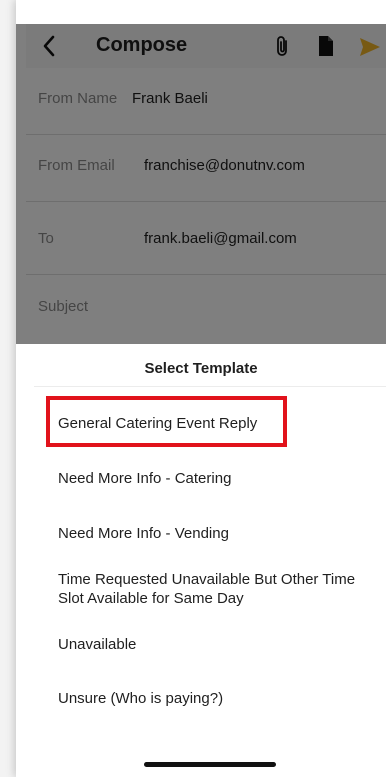 The image size is (386, 777). What do you see at coordinates (218, 644) in the screenshot?
I see `template-option-unavailable: Unavailable` at bounding box center [218, 644].